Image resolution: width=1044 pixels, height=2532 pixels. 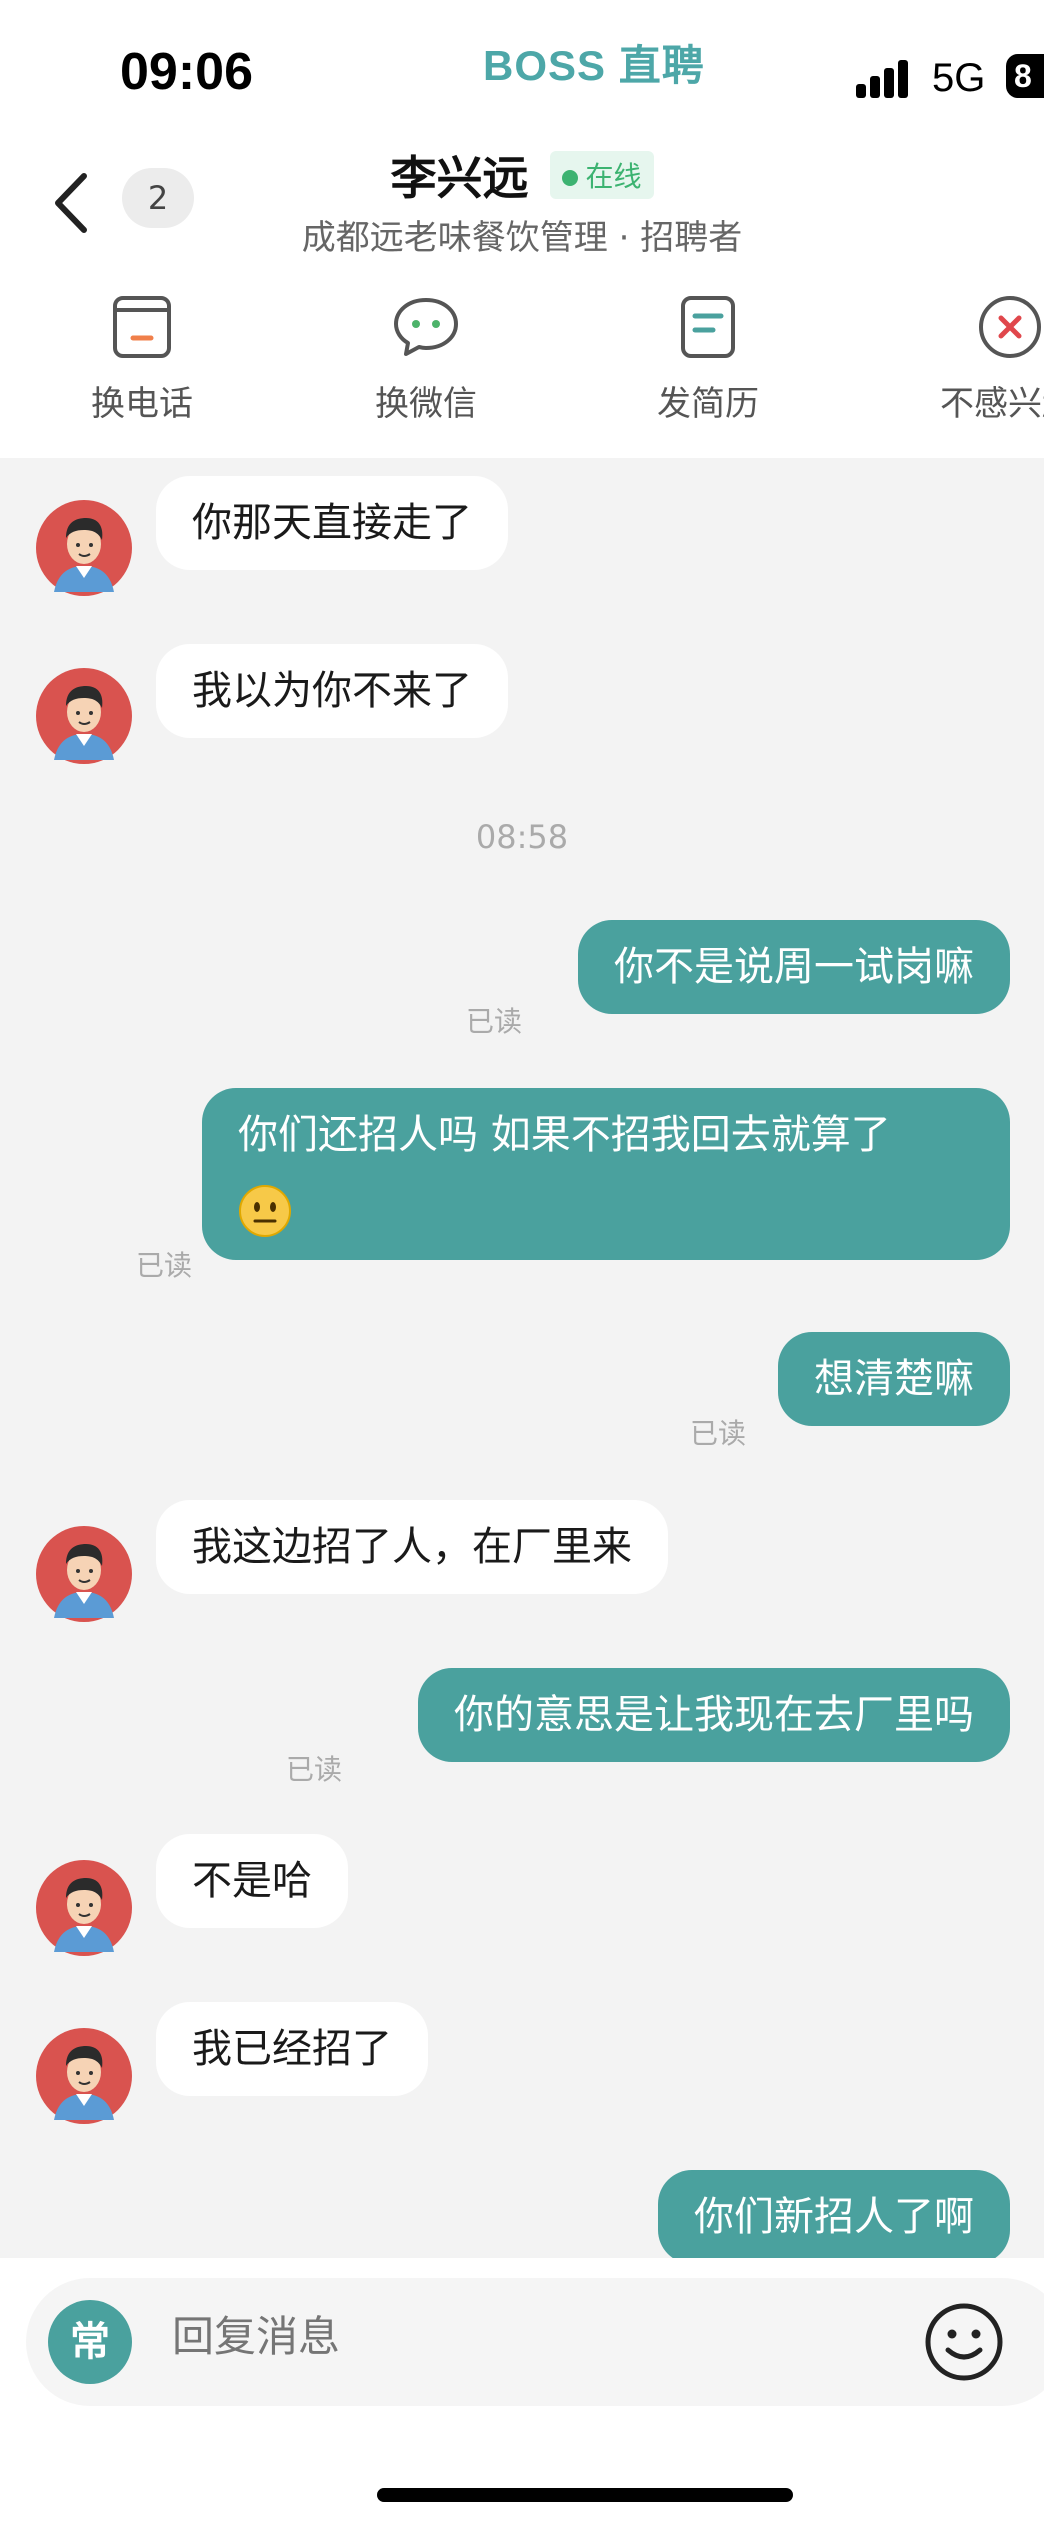 What do you see at coordinates (959, 78) in the screenshot?
I see `network-label: 5G` at bounding box center [959, 78].